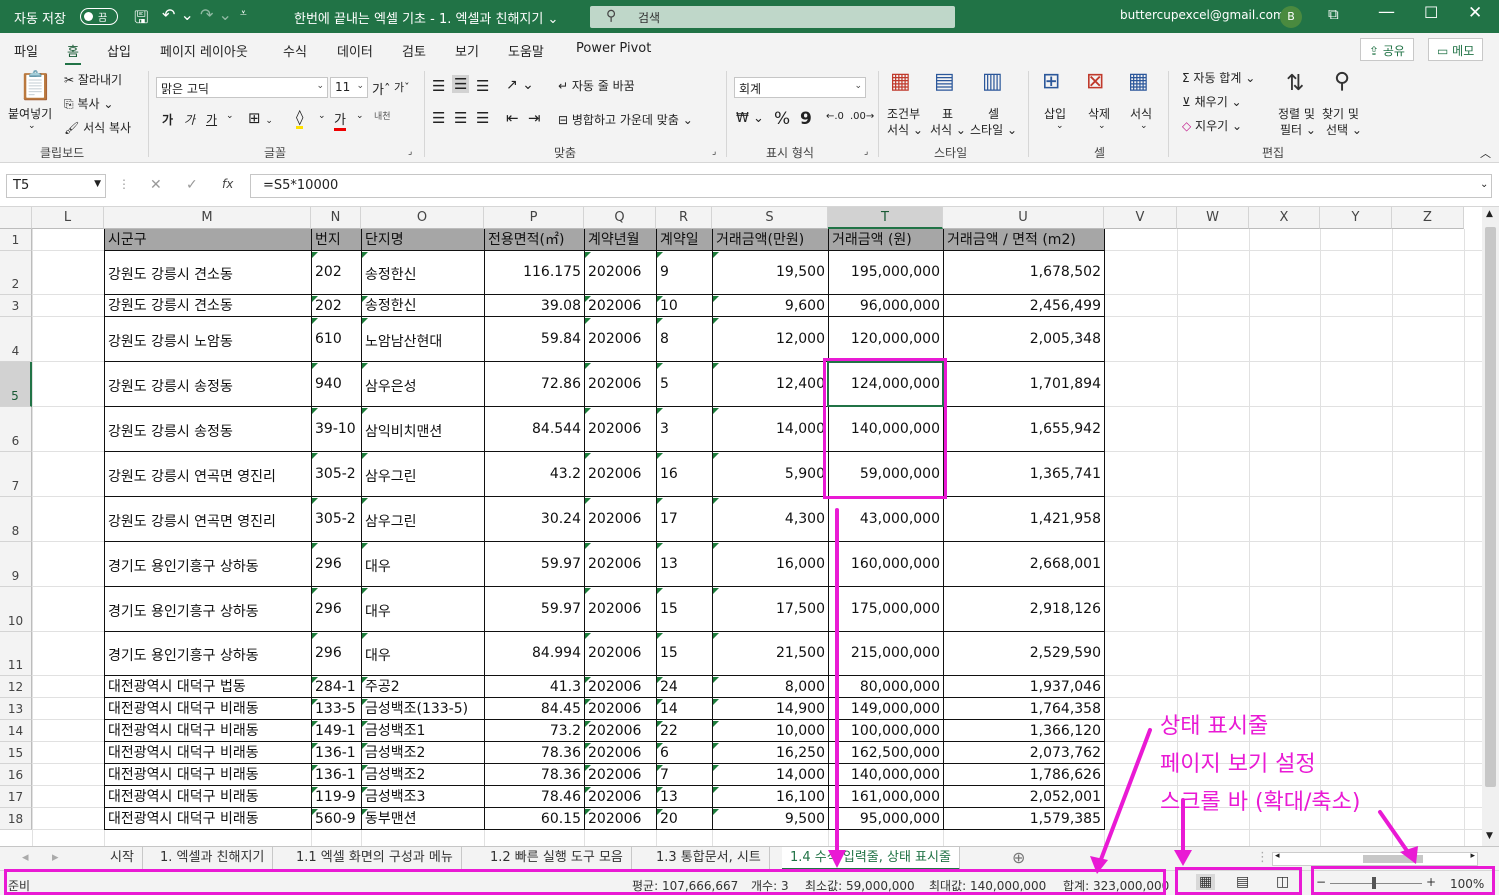 The height and width of the screenshot is (895, 1499). I want to click on annotation-status-label: 상태 표시줄, so click(1214, 726).